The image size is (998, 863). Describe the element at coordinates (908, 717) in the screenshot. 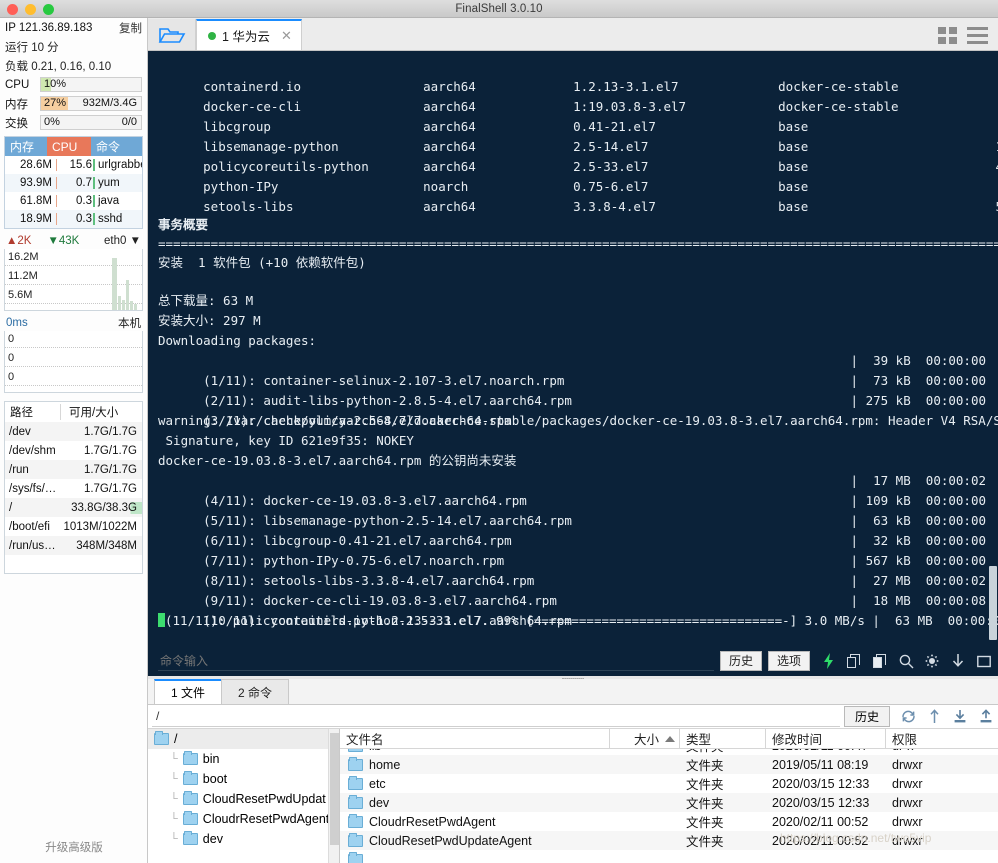

I see `refresh-icon` at that location.